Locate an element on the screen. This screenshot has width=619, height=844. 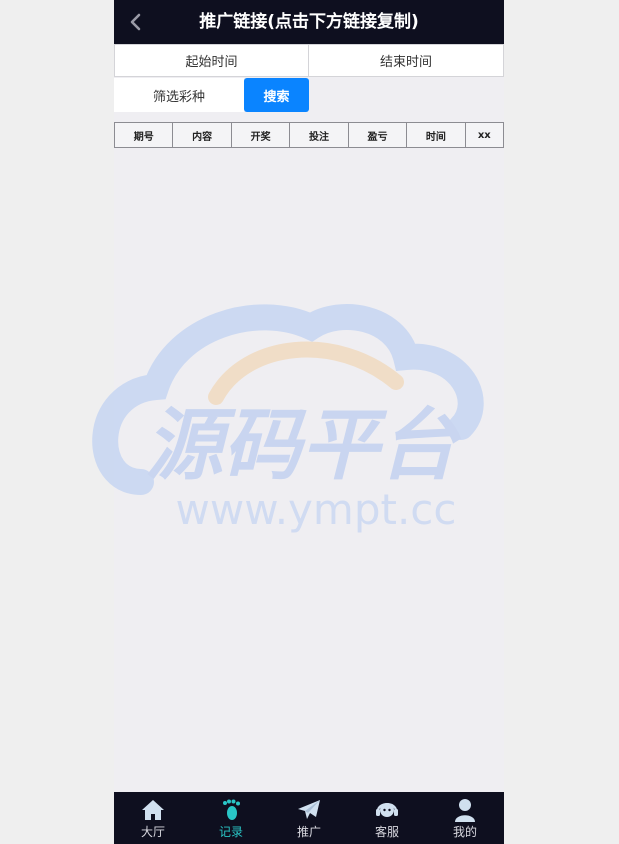
nav-label-service: 客服 is located at coordinates (386, 831).